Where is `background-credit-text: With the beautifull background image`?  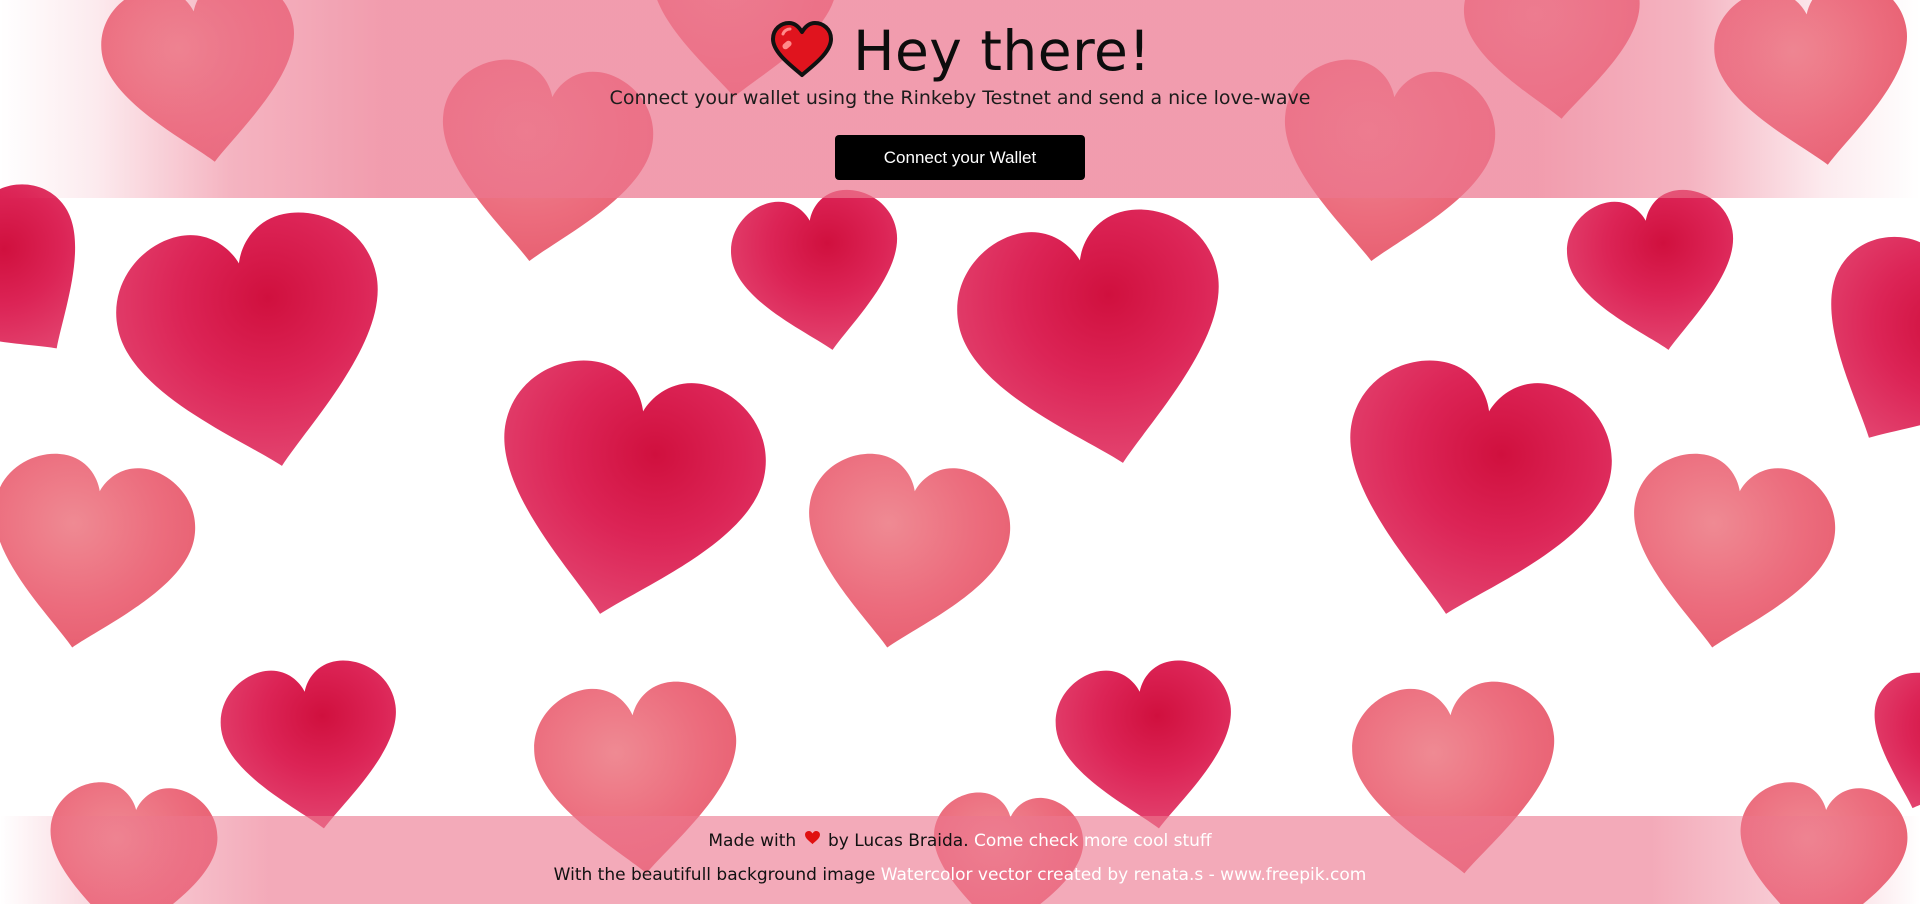
background-credit-text: With the beautifull background image is located at coordinates (714, 875).